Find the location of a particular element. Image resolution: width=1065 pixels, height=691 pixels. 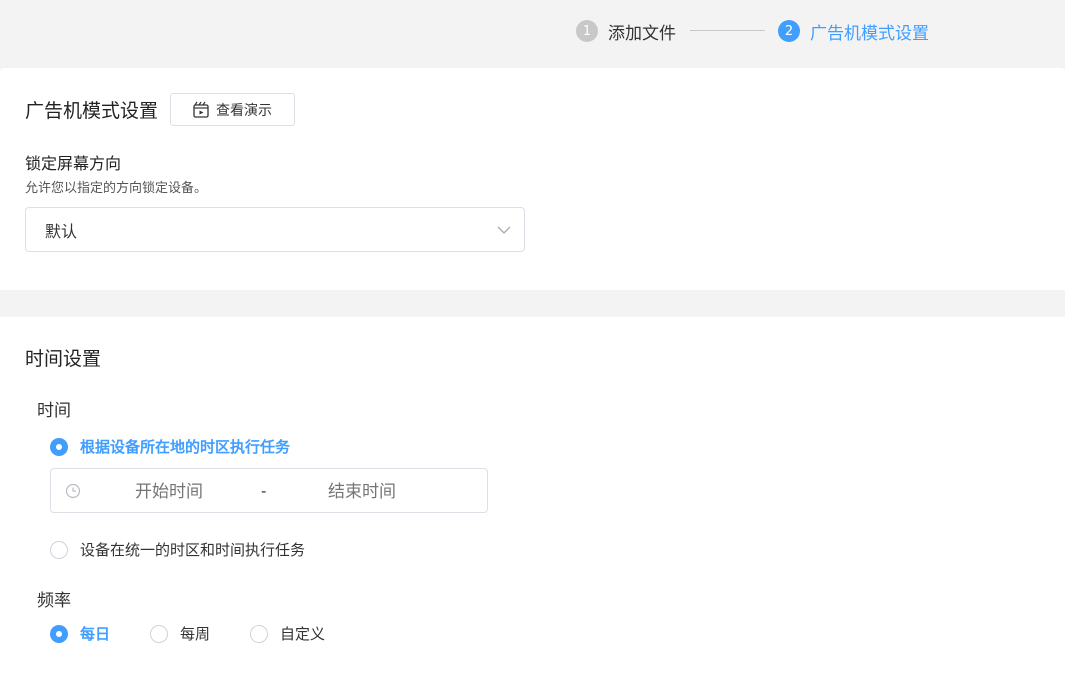

time-range-picker: - is located at coordinates (269, 490).